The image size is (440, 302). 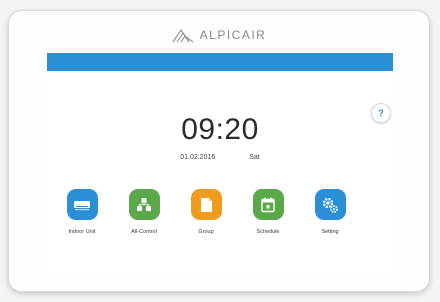 I want to click on calendar-icon, so click(x=268, y=204).